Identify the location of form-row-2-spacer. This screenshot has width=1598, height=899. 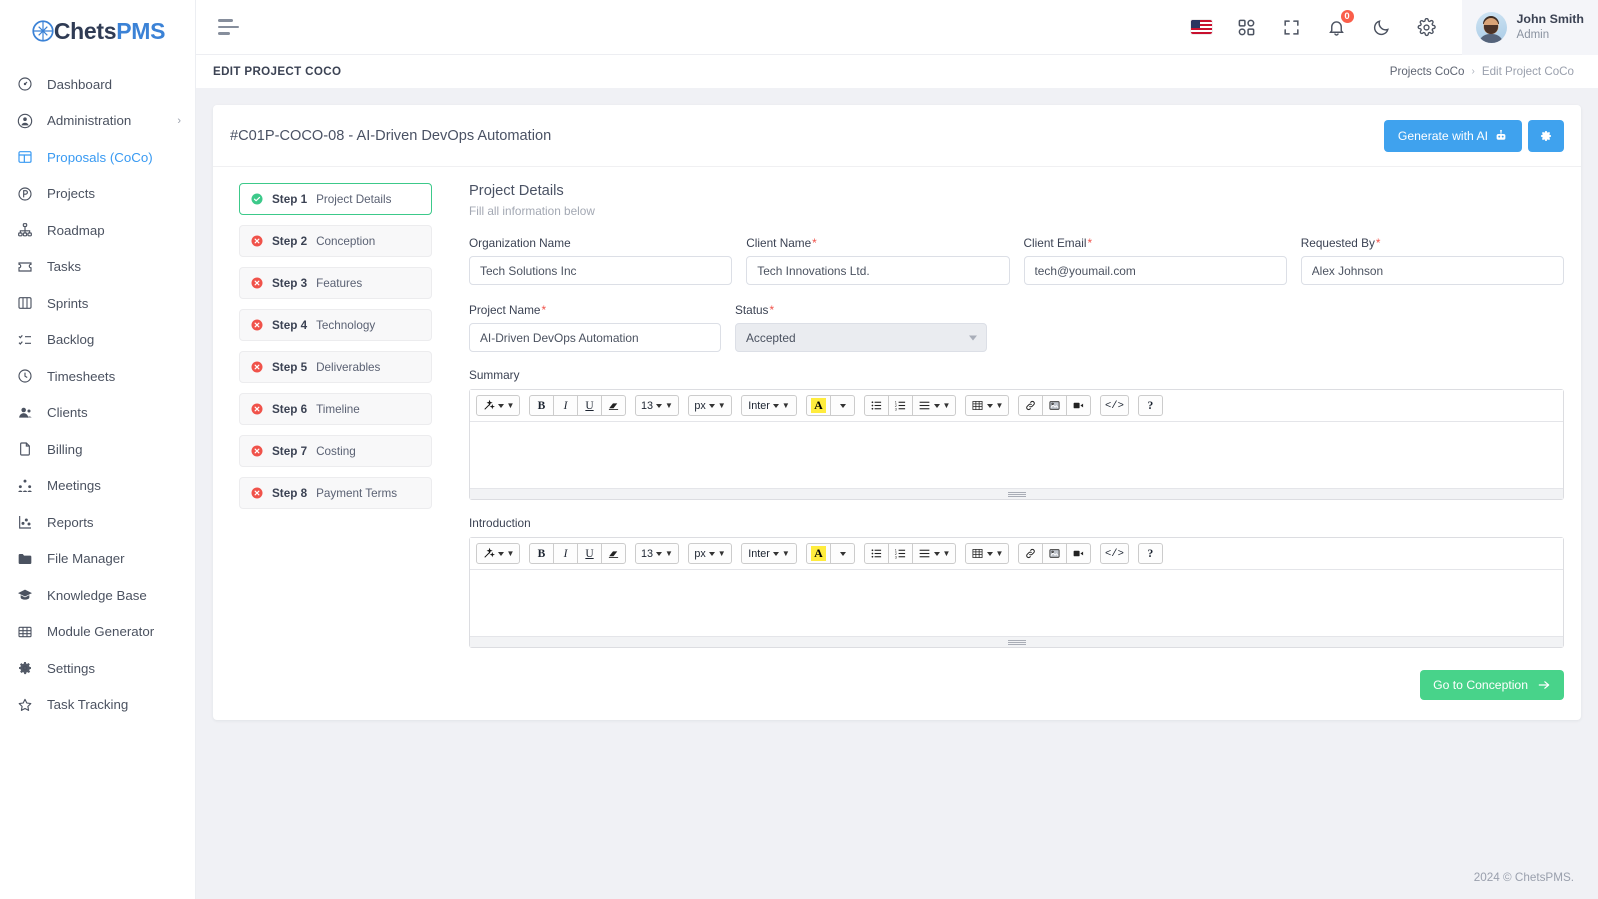
(1282, 327).